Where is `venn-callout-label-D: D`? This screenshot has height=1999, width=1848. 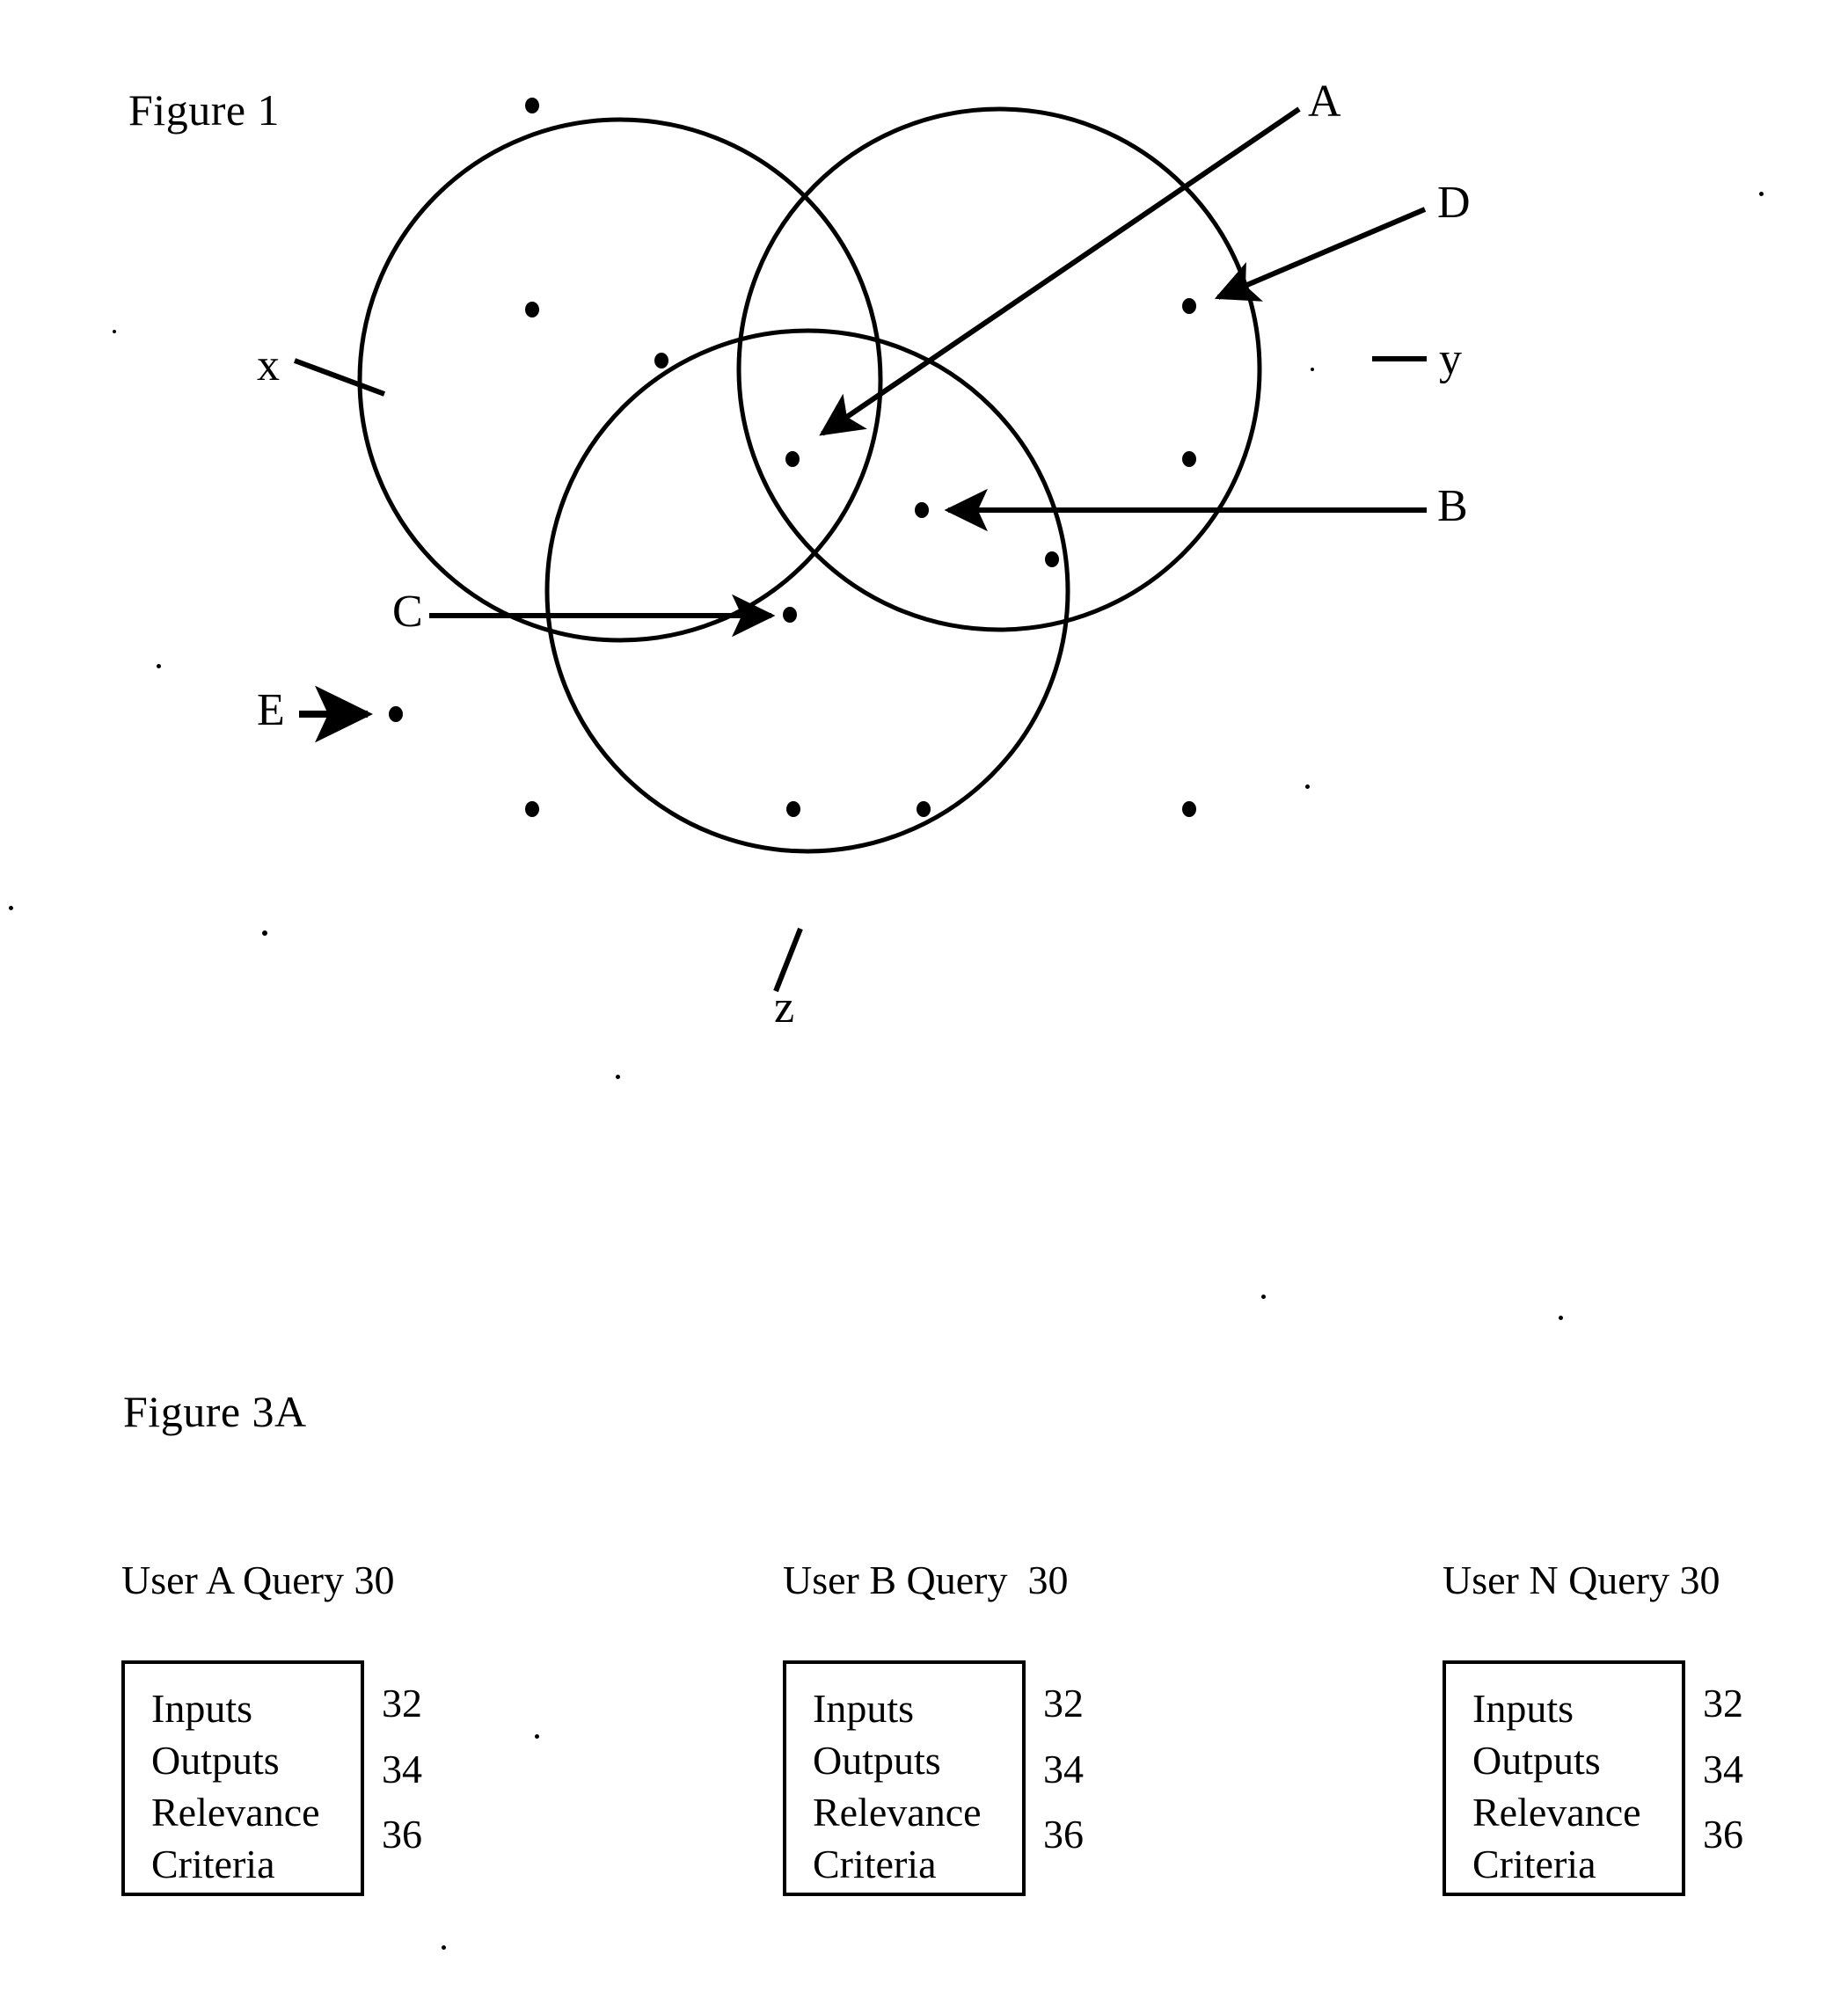 venn-callout-label-D: D is located at coordinates (1454, 203).